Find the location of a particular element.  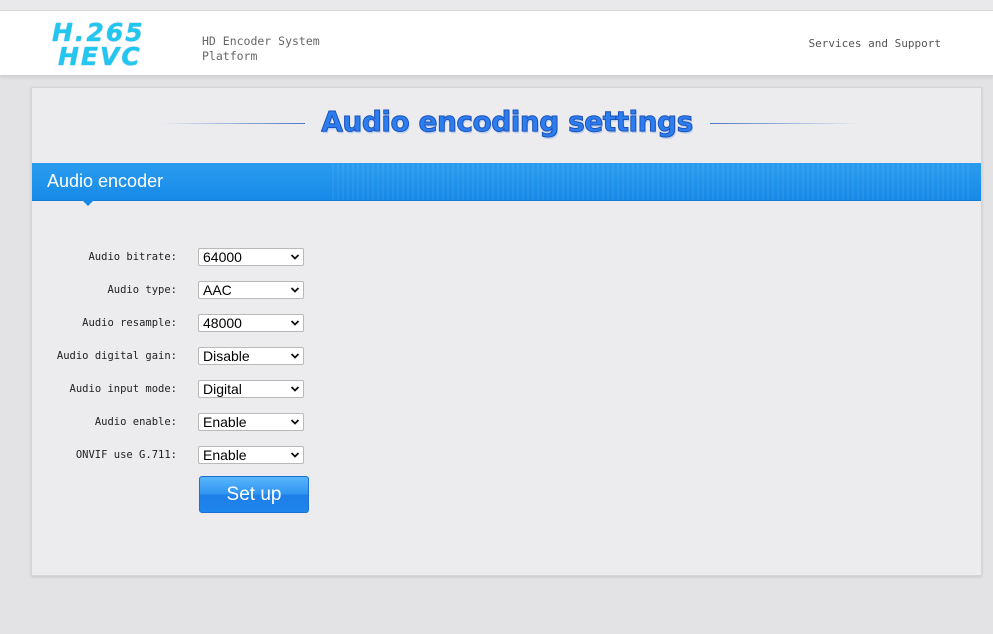

row-audio-type: Audio type: AAC is located at coordinates (182, 291).